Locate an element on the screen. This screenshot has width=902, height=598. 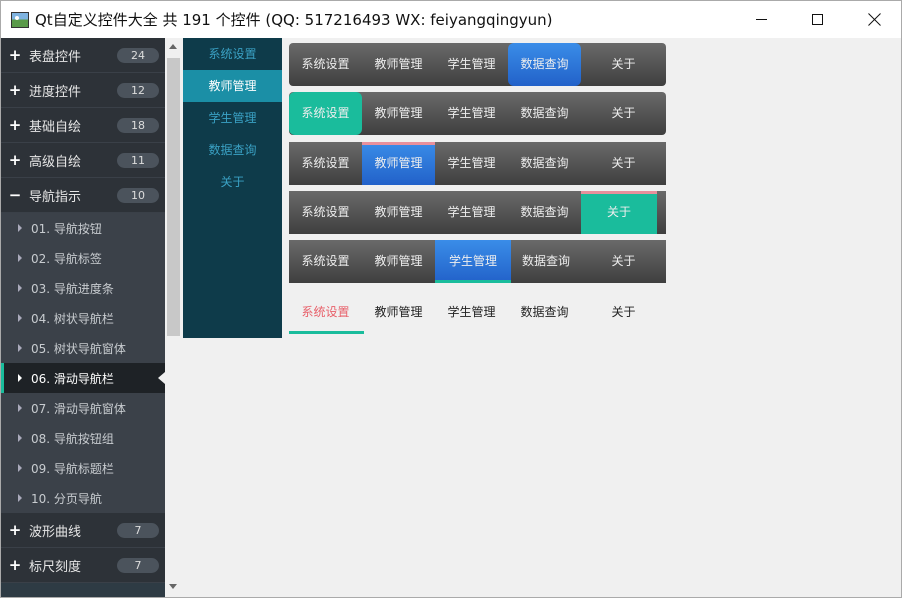
minimize-icon is located at coordinates (761, 19).